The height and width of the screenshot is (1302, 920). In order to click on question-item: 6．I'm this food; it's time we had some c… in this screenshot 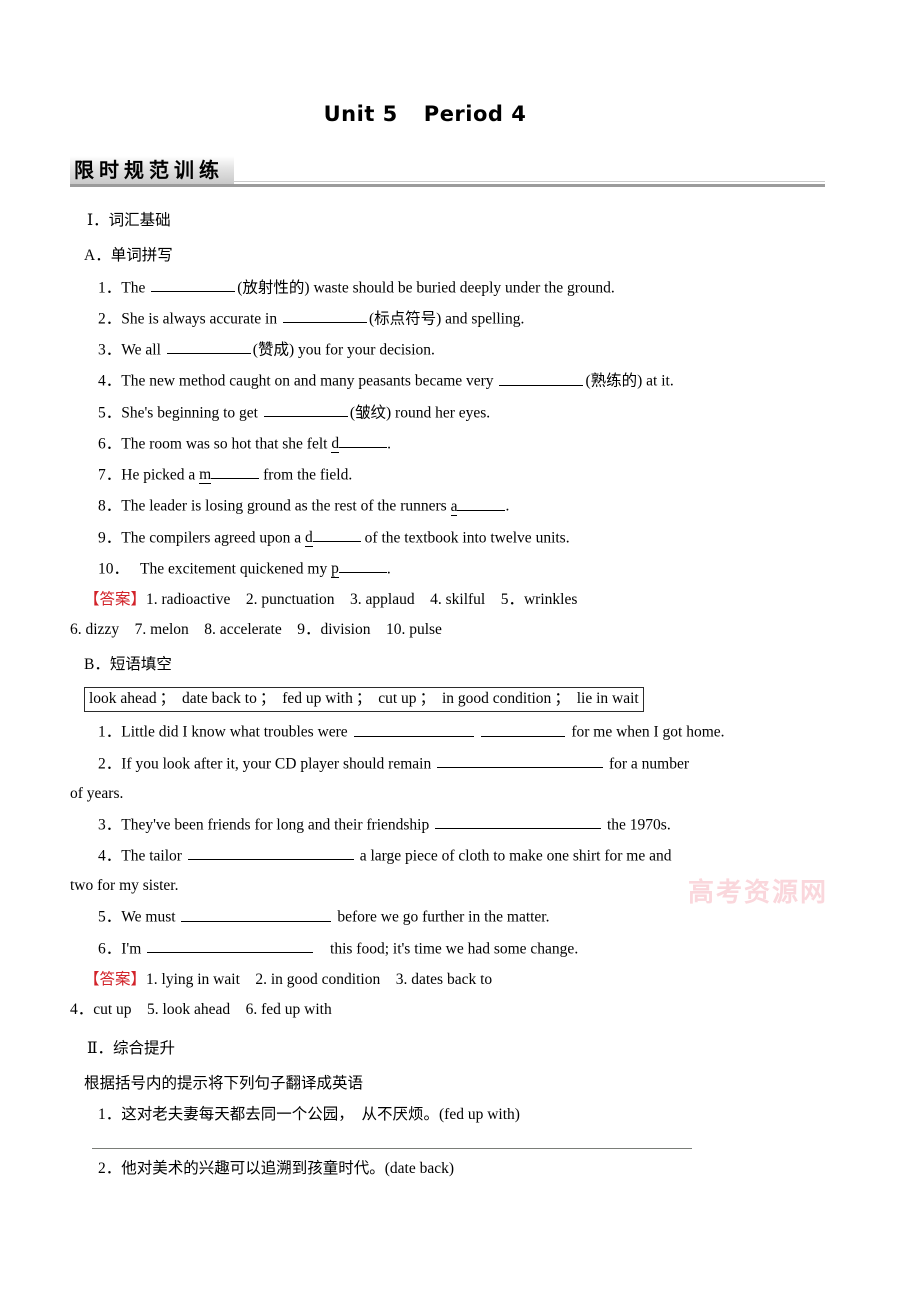, I will do `click(460, 944)`.